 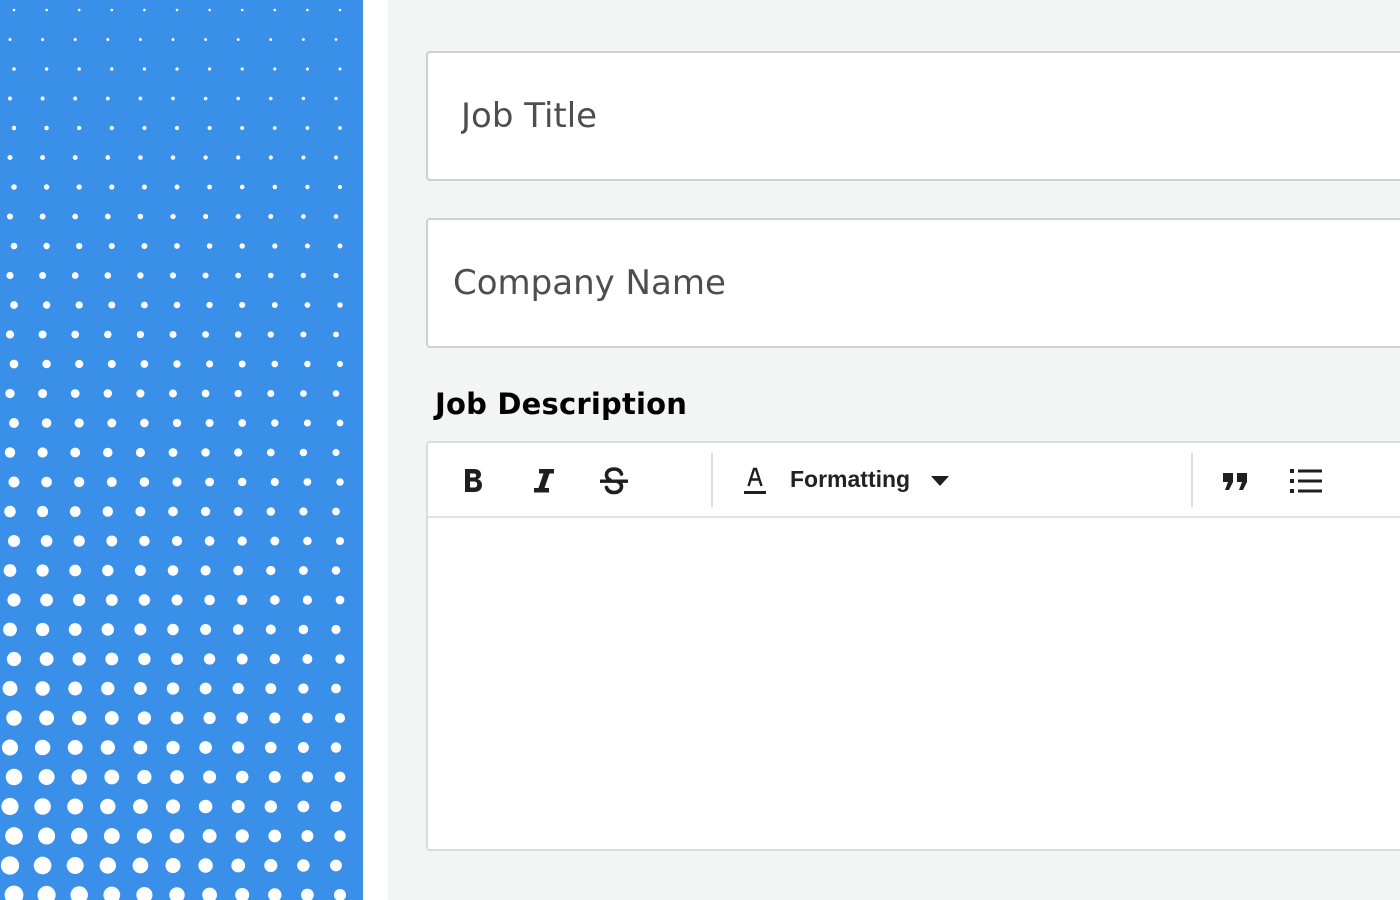 I want to click on strikethrough-button, so click(x=614, y=481).